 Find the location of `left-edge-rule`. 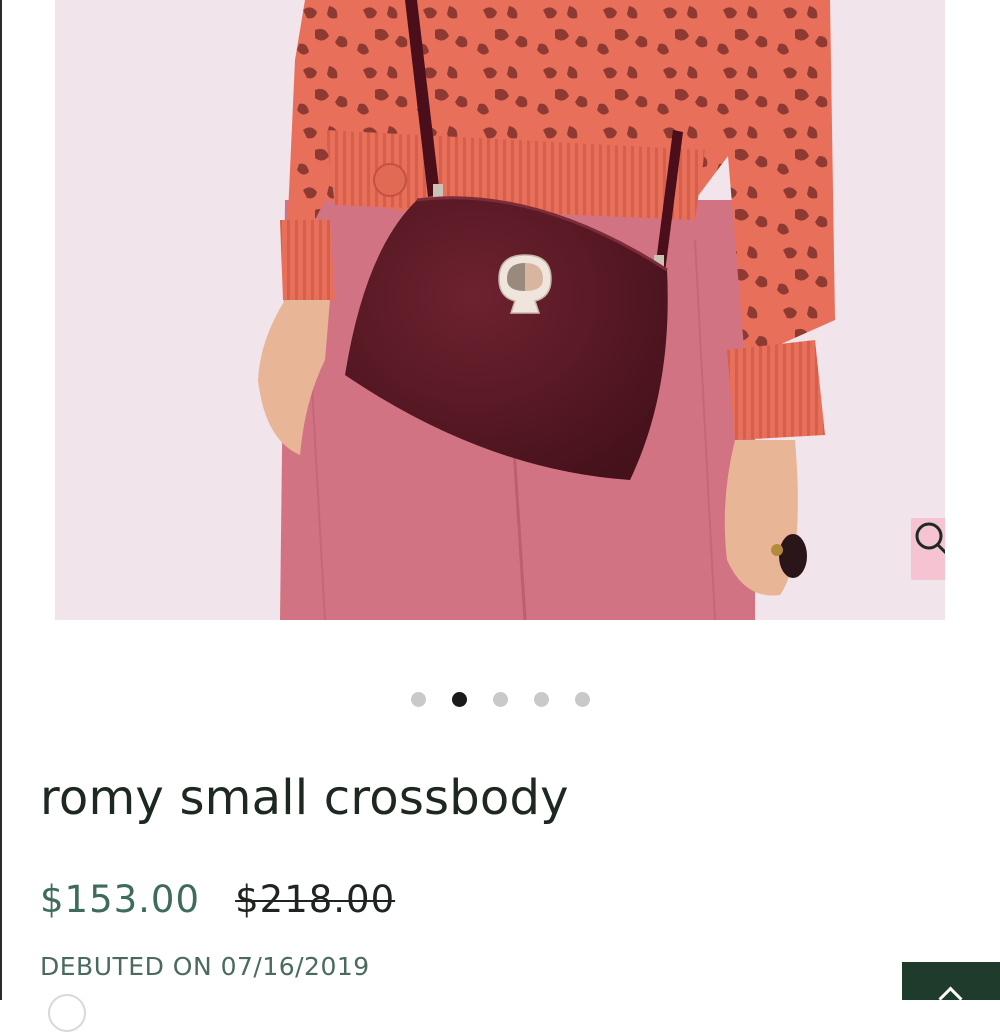

left-edge-rule is located at coordinates (1, 500).